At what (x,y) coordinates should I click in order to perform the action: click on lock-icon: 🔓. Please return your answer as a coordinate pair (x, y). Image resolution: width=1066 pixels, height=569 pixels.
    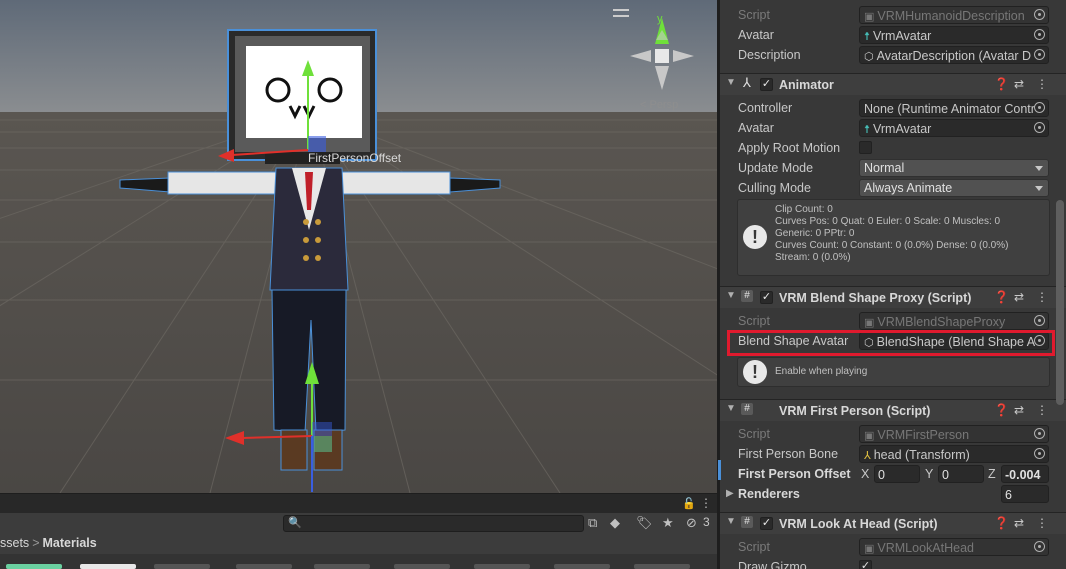
    Looking at the image, I should click on (689, 503).